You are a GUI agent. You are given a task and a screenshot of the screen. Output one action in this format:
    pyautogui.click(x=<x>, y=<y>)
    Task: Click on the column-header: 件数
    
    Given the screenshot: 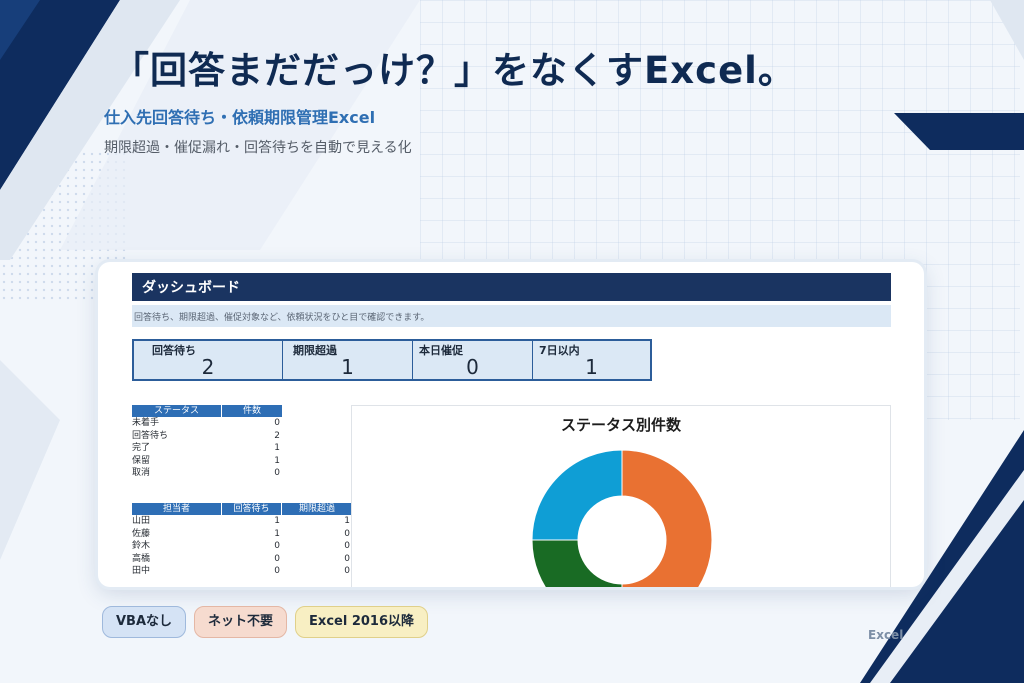 What is the action you would take?
    pyautogui.click(x=251, y=411)
    